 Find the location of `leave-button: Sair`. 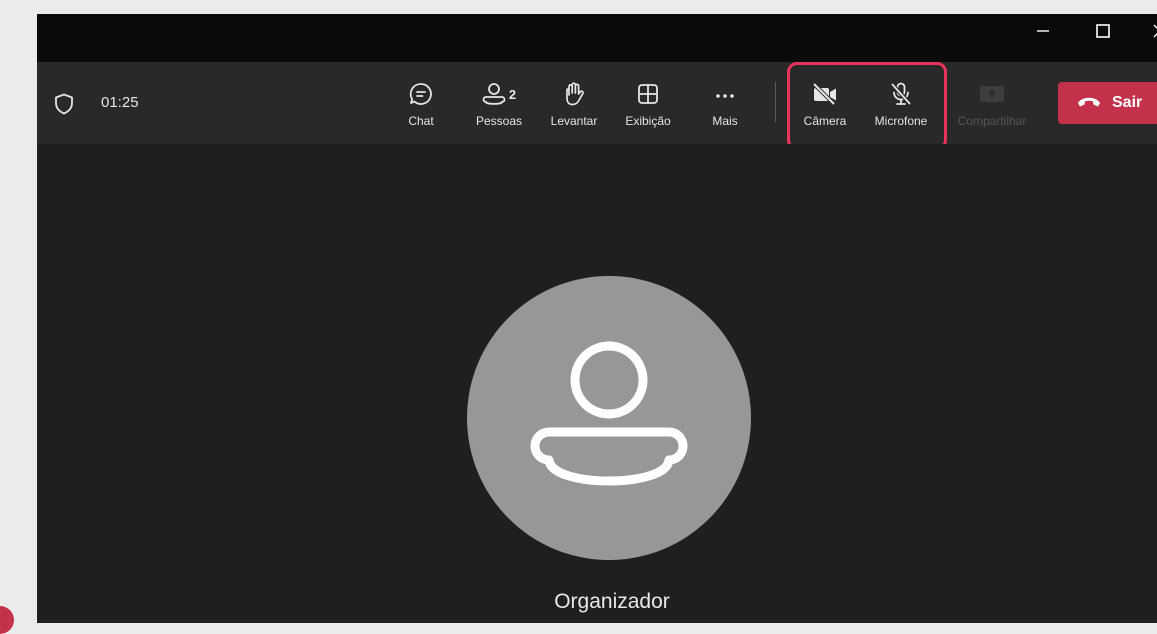

leave-button: Sair is located at coordinates (1107, 103).